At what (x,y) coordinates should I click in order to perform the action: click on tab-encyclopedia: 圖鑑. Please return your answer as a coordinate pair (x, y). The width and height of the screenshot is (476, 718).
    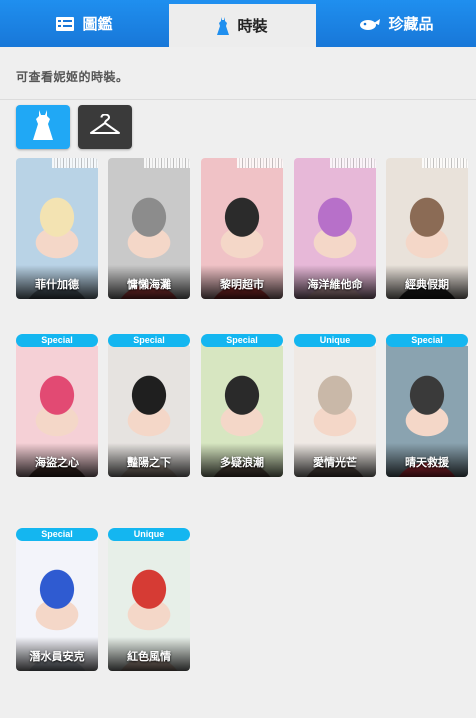
    Looking at the image, I should click on (84, 23).